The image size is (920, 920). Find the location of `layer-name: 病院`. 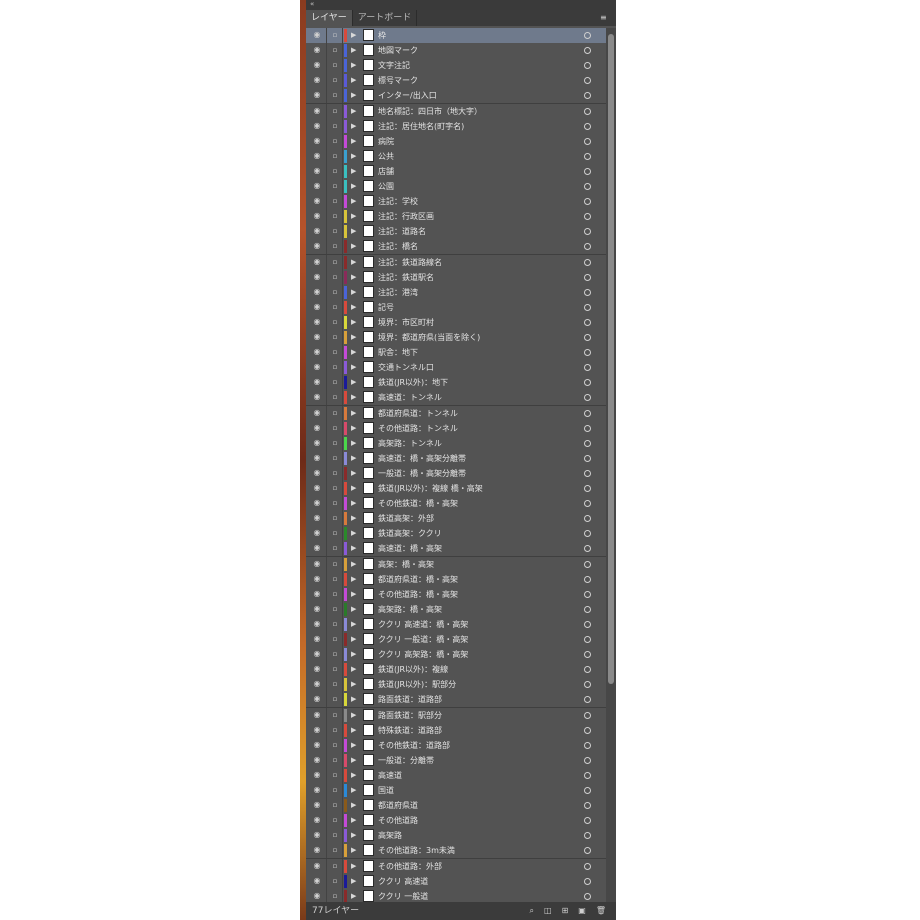

layer-name: 病院 is located at coordinates (478, 141).